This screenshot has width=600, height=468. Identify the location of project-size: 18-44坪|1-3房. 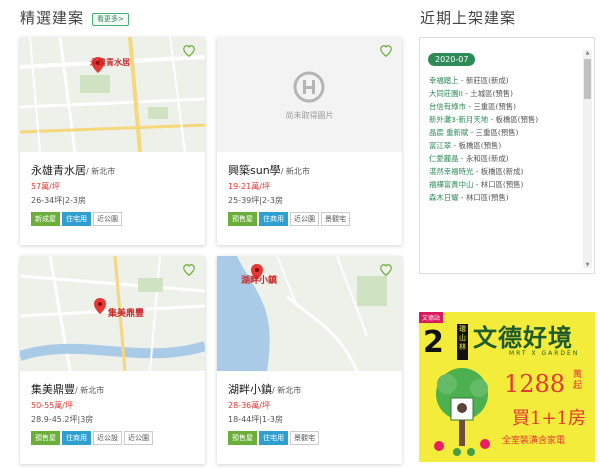
(256, 419).